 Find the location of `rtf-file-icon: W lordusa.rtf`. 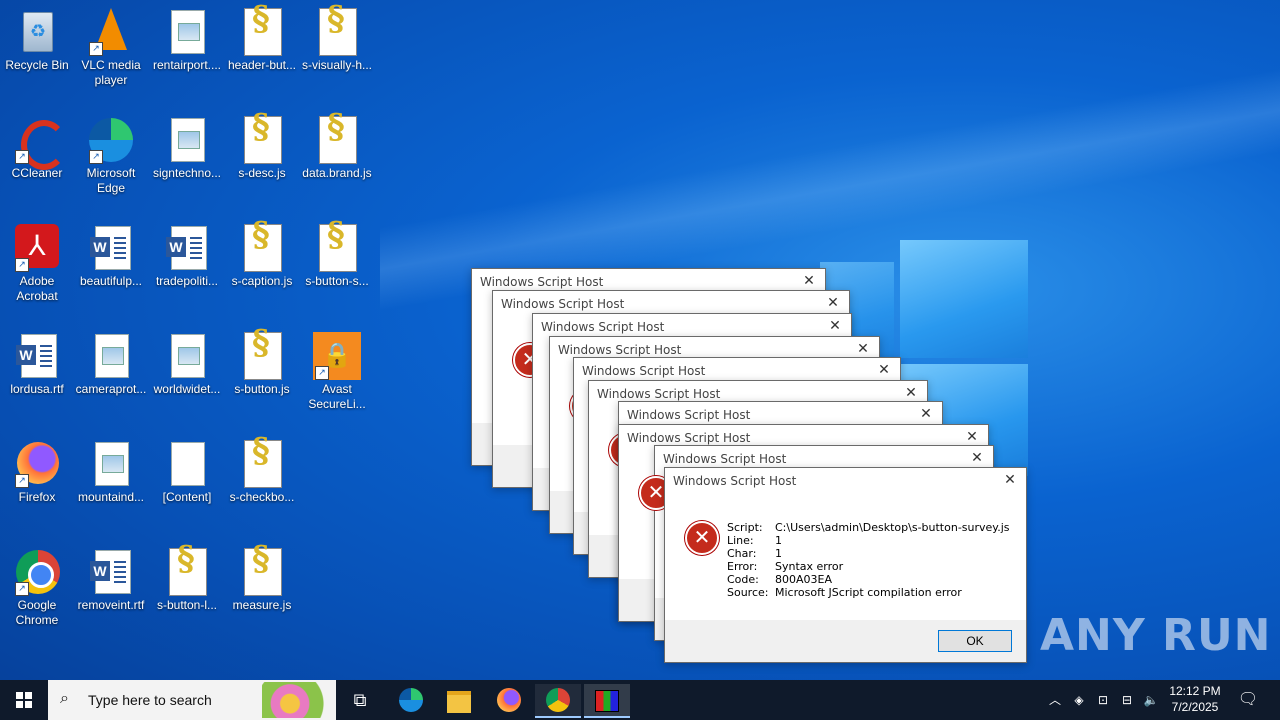

rtf-file-icon: W lordusa.rtf is located at coordinates (37, 362).